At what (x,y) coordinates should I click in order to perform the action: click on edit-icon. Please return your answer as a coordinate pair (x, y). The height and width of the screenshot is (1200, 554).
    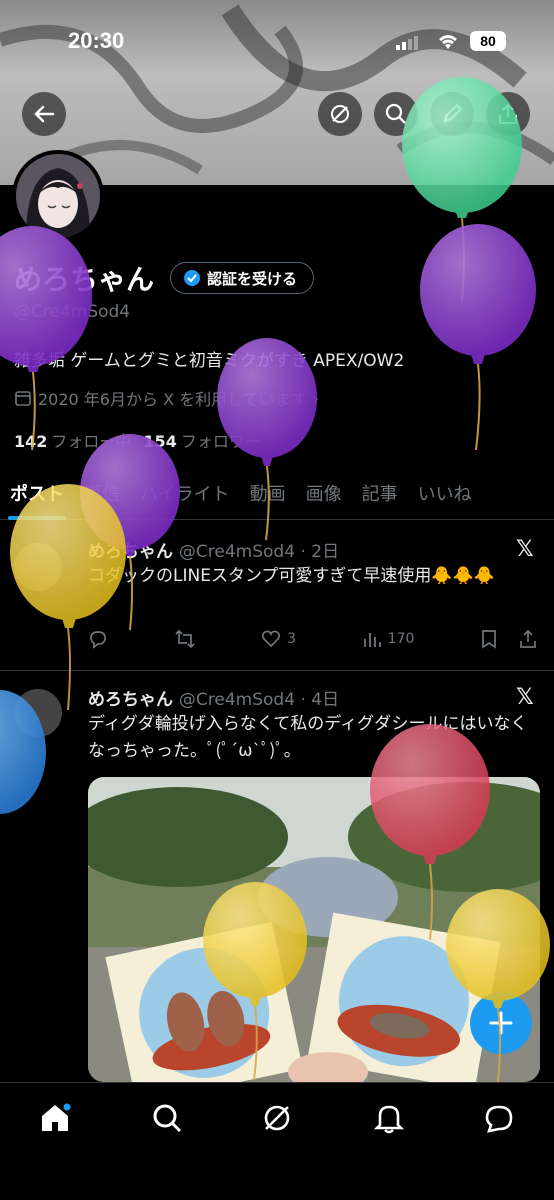
    Looking at the image, I should click on (453, 113).